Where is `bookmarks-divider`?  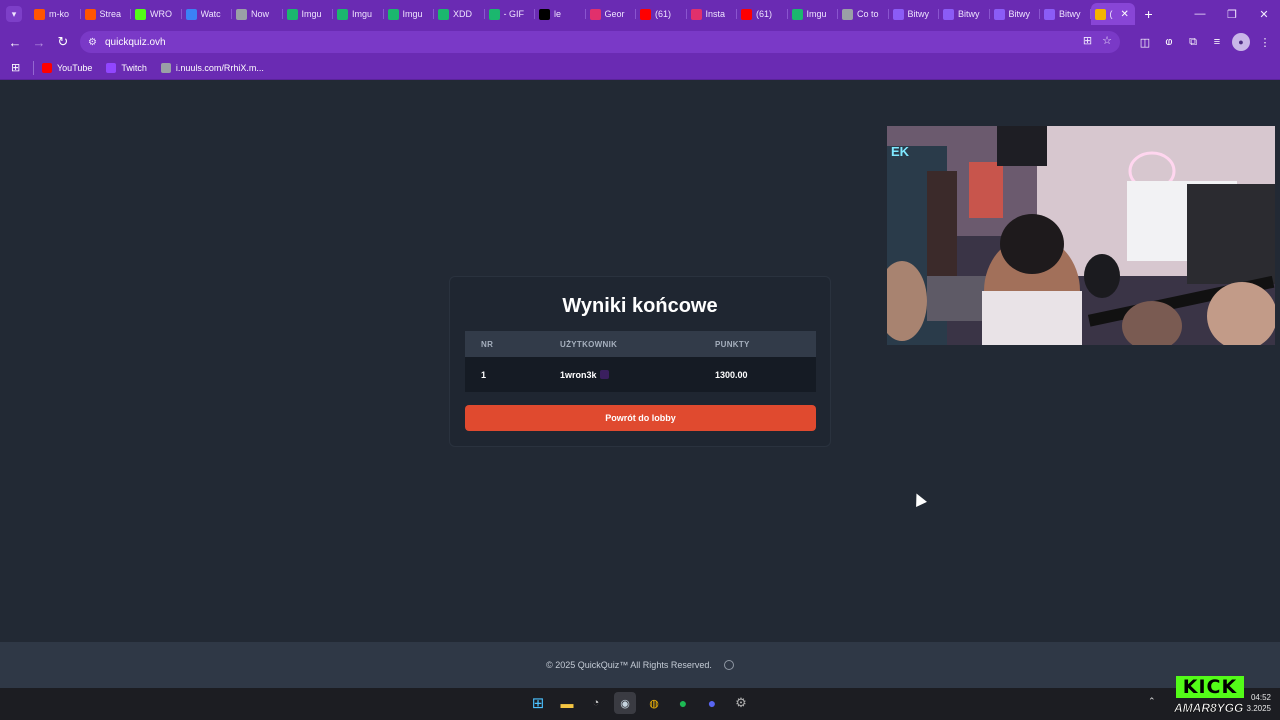 bookmarks-divider is located at coordinates (33, 67).